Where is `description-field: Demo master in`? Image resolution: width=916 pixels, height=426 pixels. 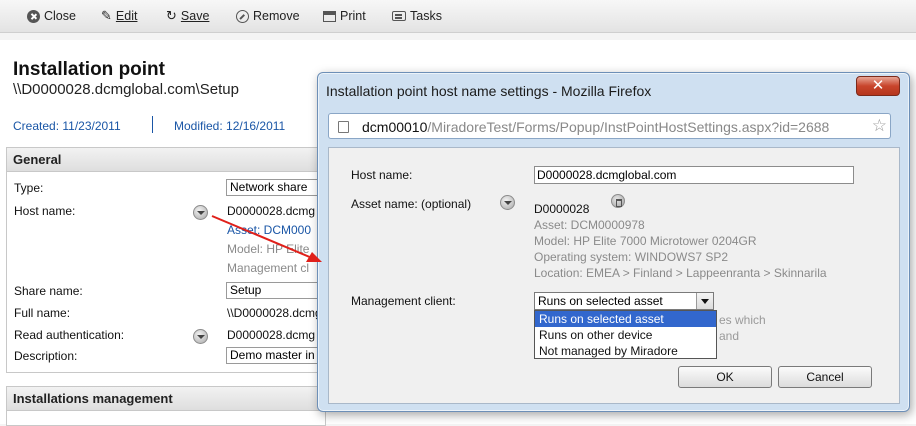 description-field: Demo master in is located at coordinates (276, 355).